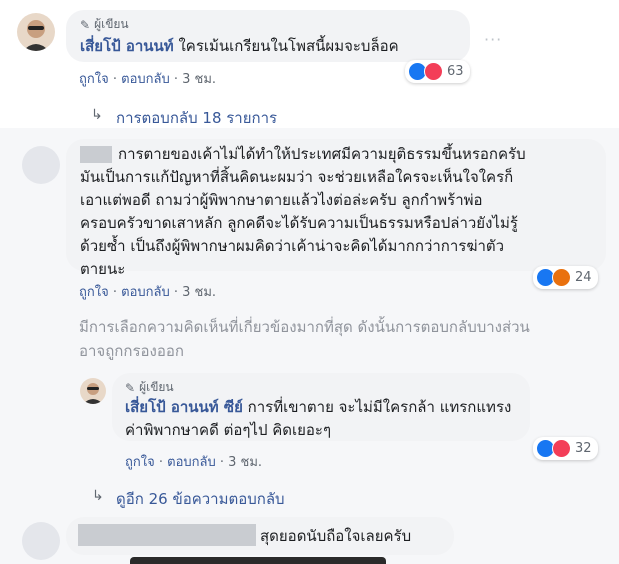 The width and height of the screenshot is (619, 564). What do you see at coordinates (184, 407) in the screenshot?
I see `commenter-name: เสี่ยโป้ อานนท์ ซีย์` at bounding box center [184, 407].